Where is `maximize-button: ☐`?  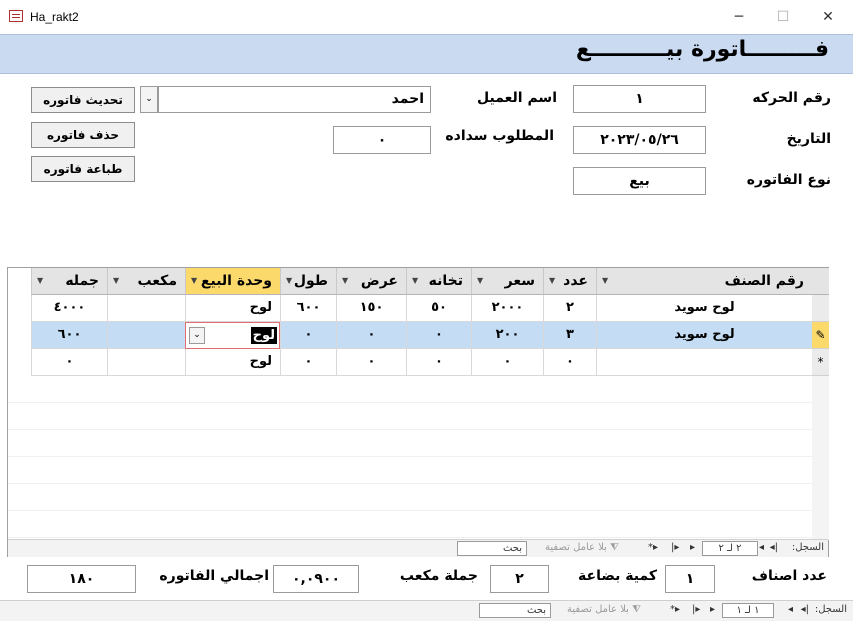 maximize-button: ☐ is located at coordinates (783, 17).